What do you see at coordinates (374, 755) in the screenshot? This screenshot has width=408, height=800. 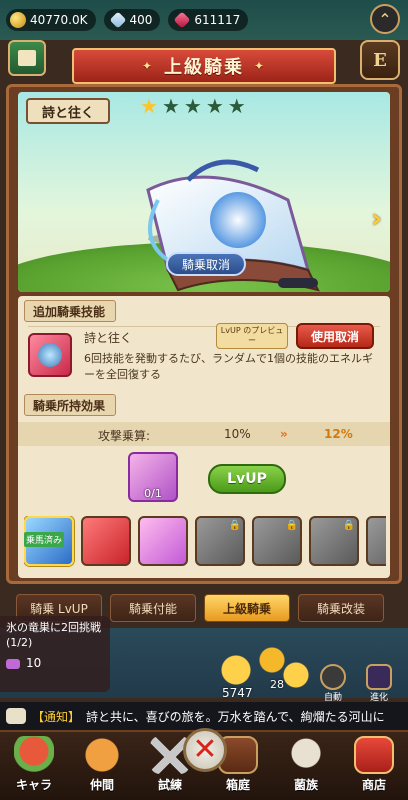 I see `shop-icon` at bounding box center [374, 755].